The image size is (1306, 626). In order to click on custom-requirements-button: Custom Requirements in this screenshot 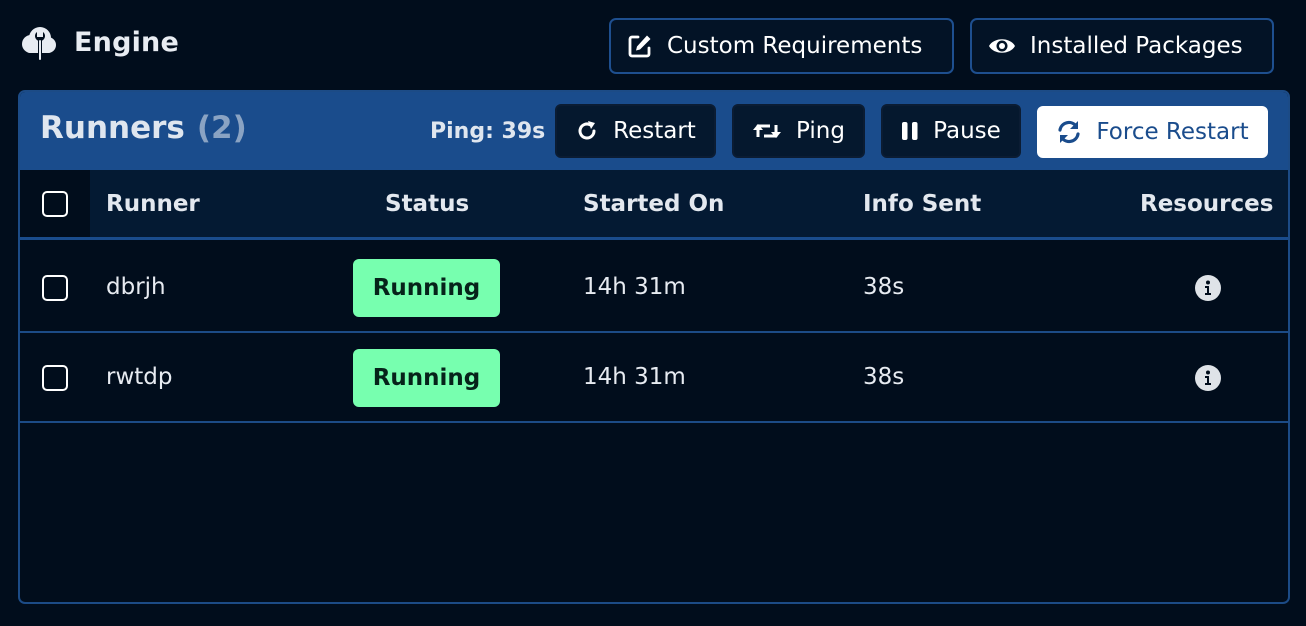, I will do `click(781, 46)`.